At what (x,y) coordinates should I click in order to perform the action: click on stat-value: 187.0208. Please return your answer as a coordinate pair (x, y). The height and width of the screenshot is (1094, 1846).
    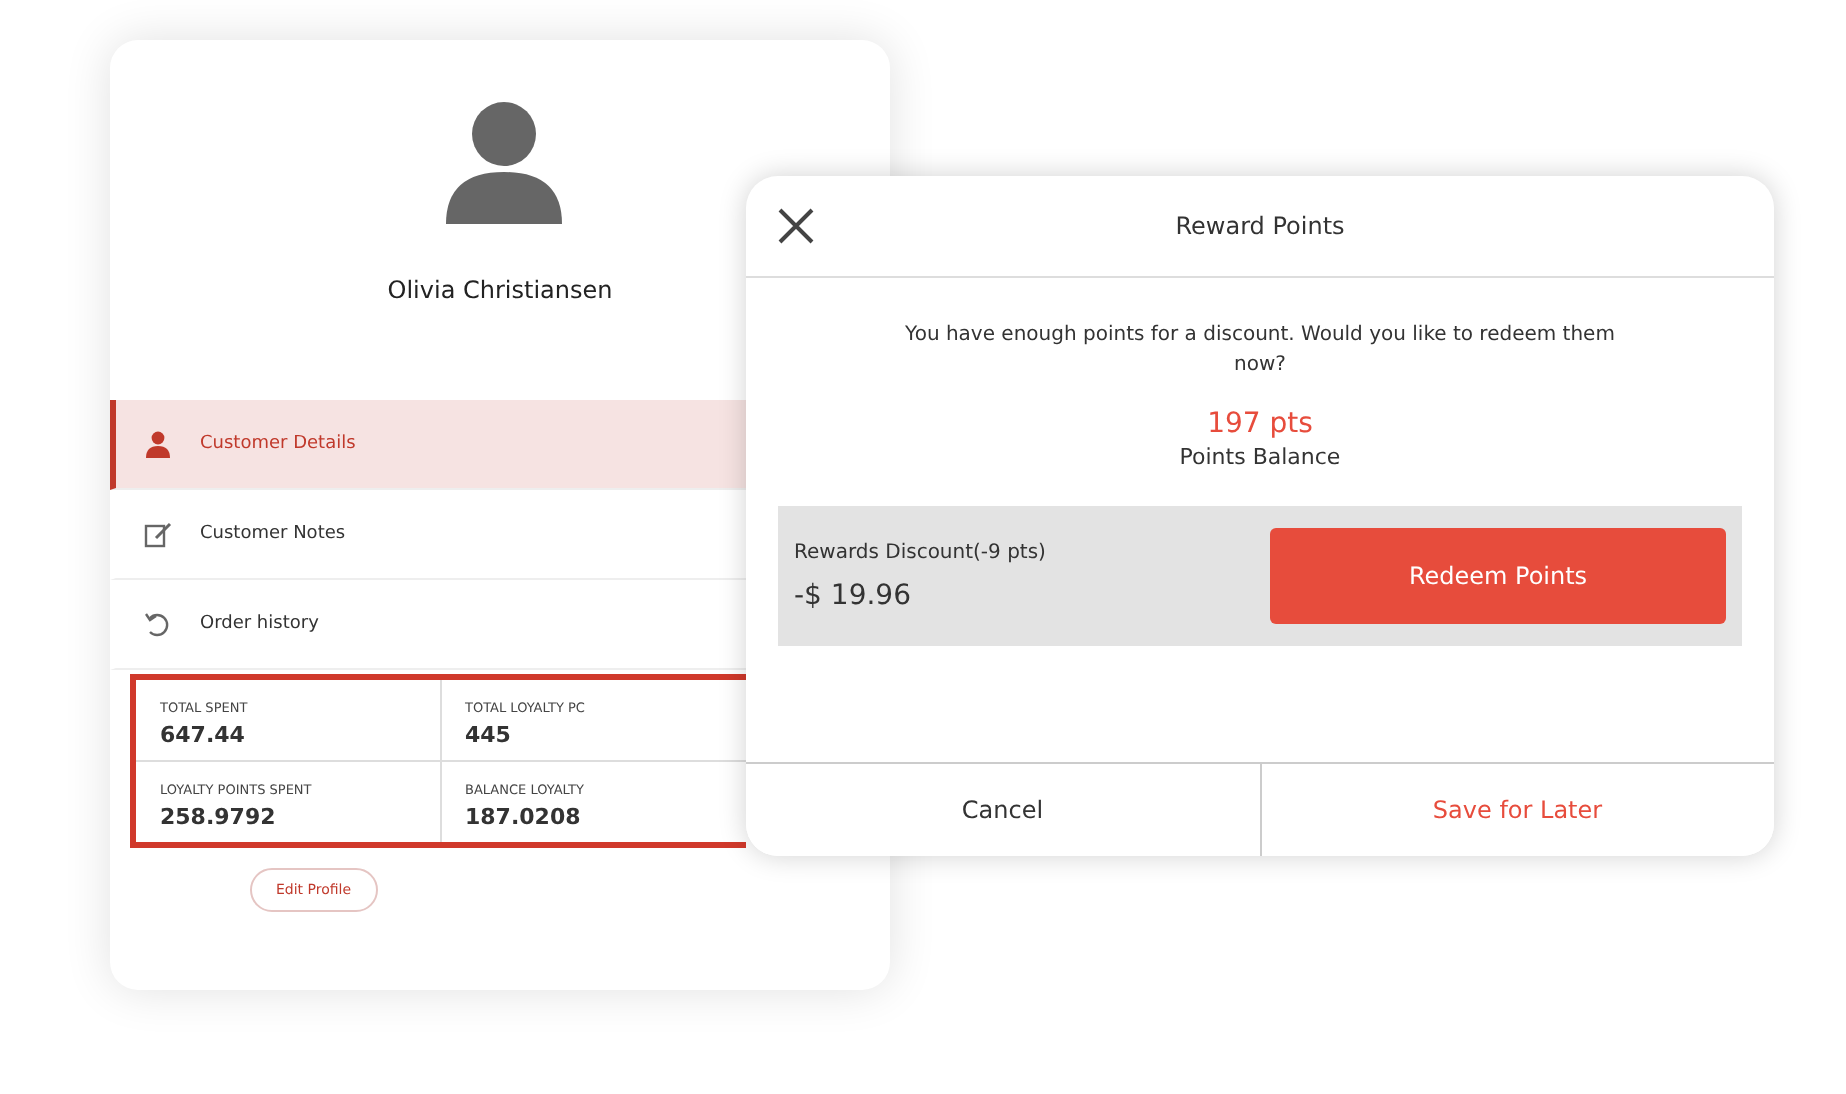
    Looking at the image, I should click on (524, 817).